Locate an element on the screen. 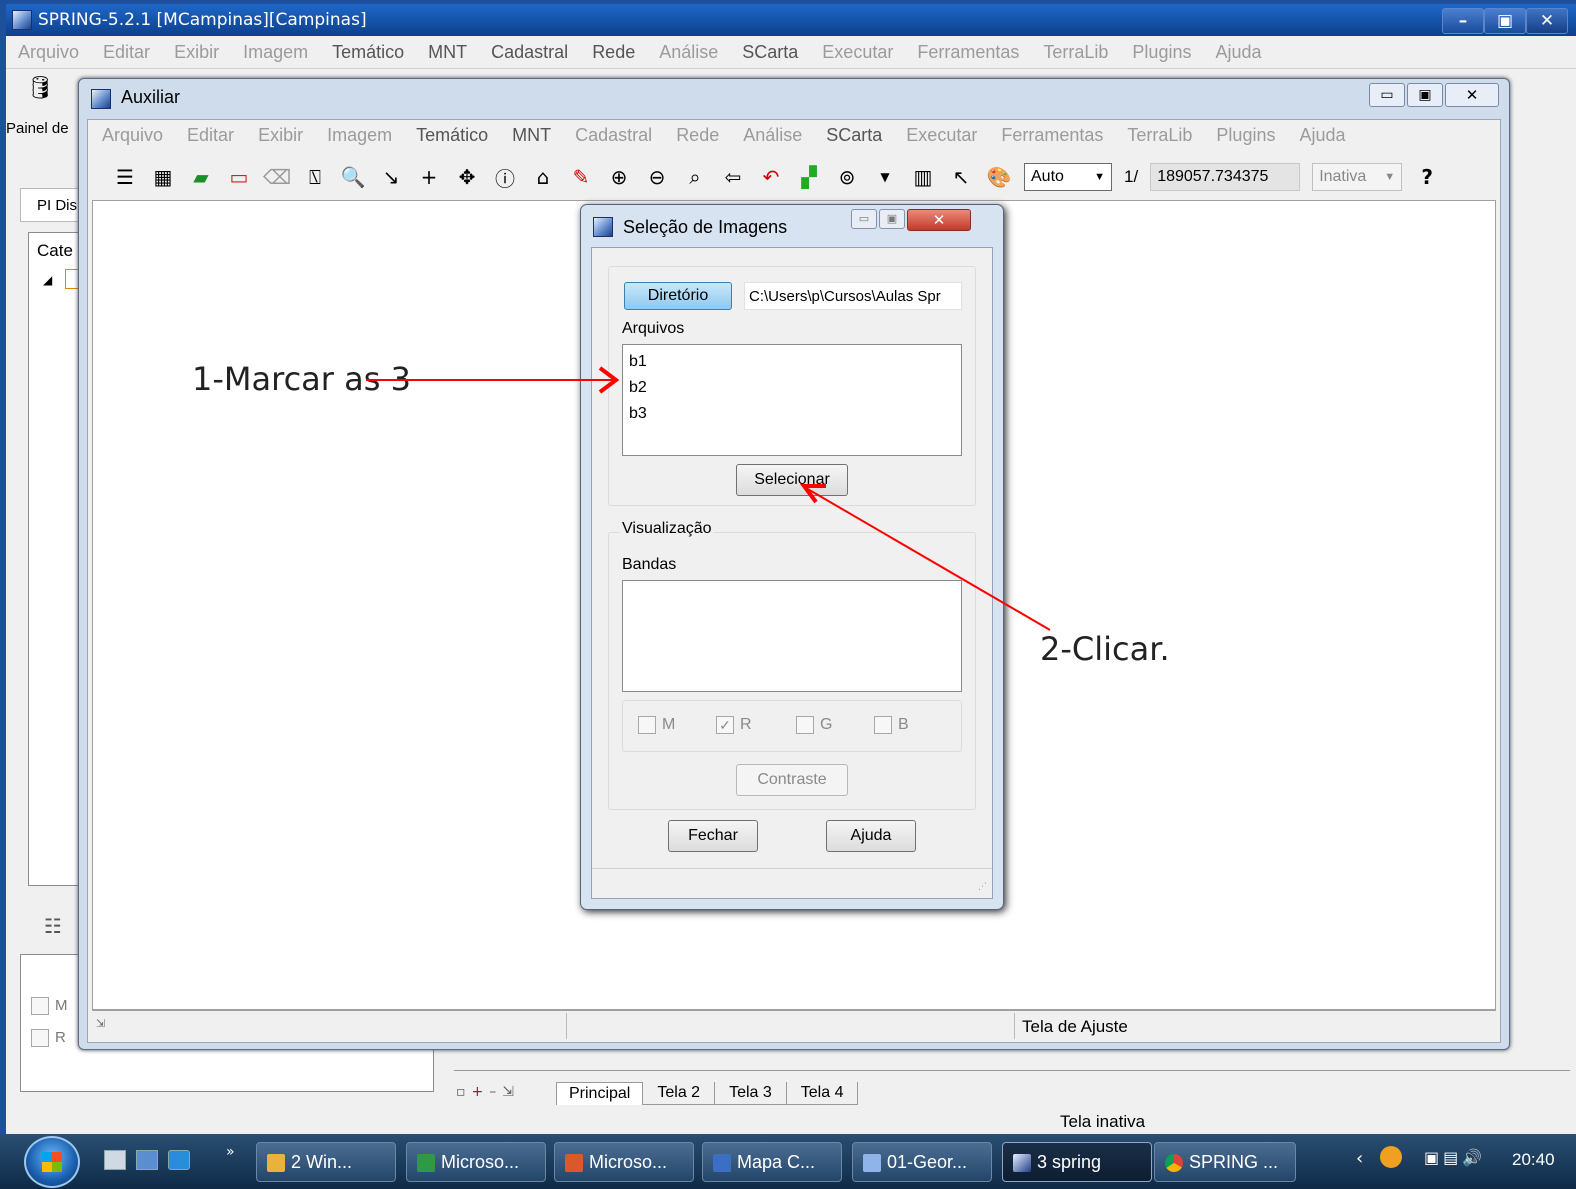 This screenshot has width=1576, height=1189. tray-expand-icon: ‹ is located at coordinates (1359, 1158).